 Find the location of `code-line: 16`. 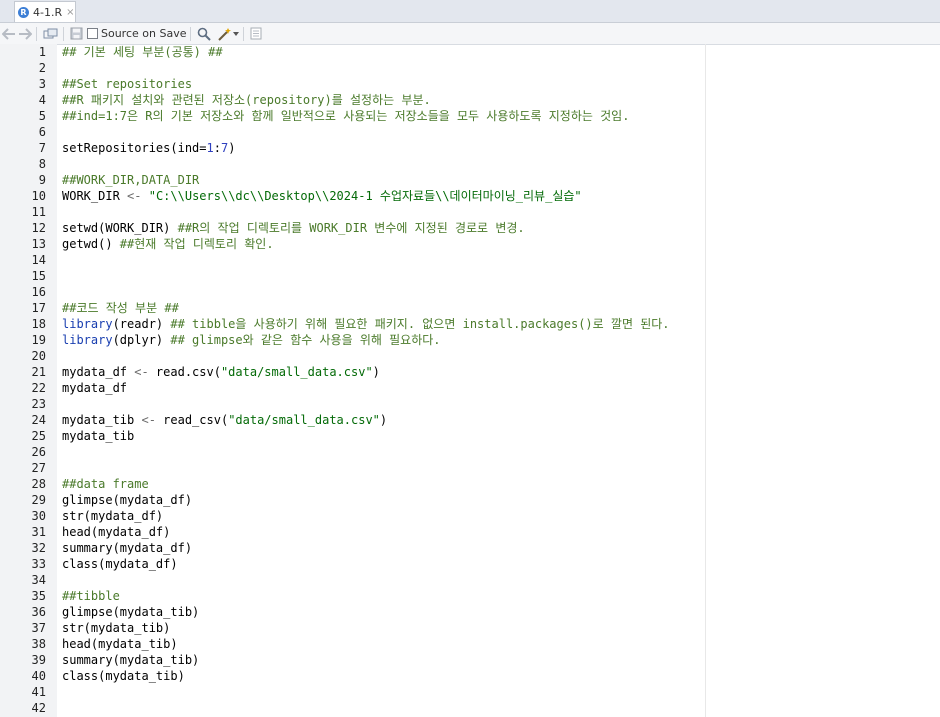

code-line: 16 is located at coordinates (470, 292).